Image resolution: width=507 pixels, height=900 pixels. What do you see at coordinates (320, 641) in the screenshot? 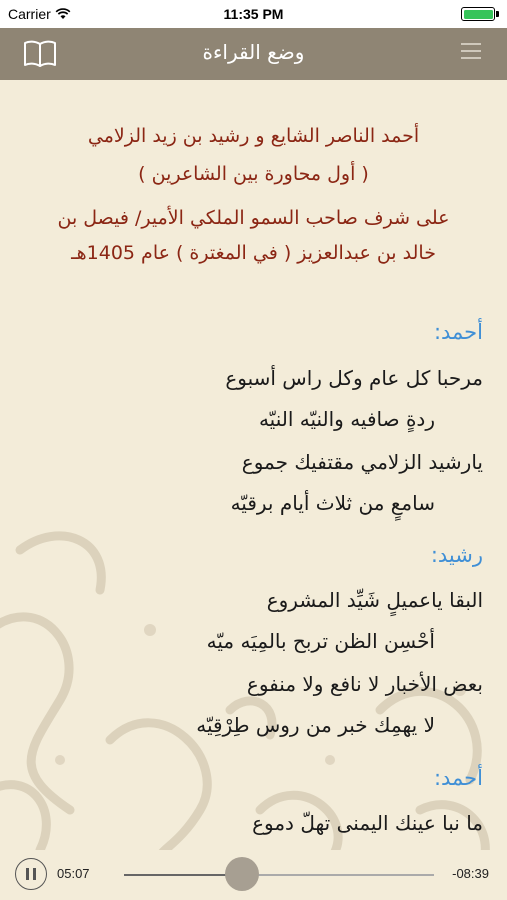
I see `verse-line: أحْسِن الظن تربح بالمِيَه ميّه` at bounding box center [320, 641].